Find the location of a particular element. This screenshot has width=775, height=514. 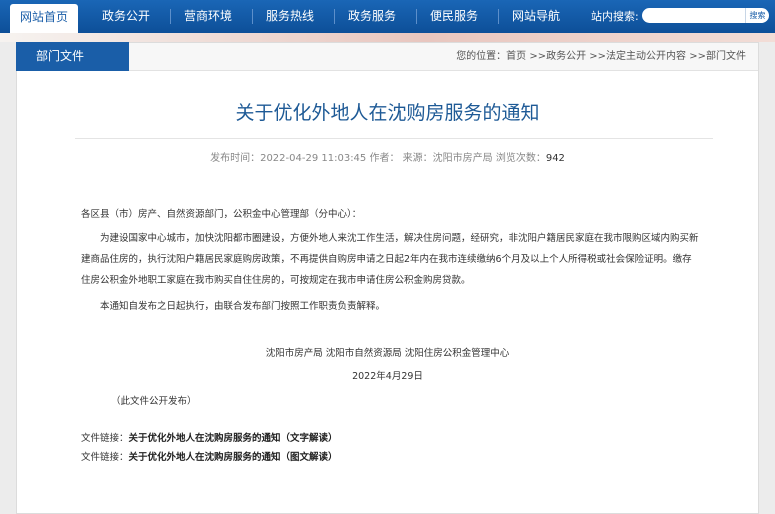

nav-convenience: 便民服务 is located at coordinates (454, 16).